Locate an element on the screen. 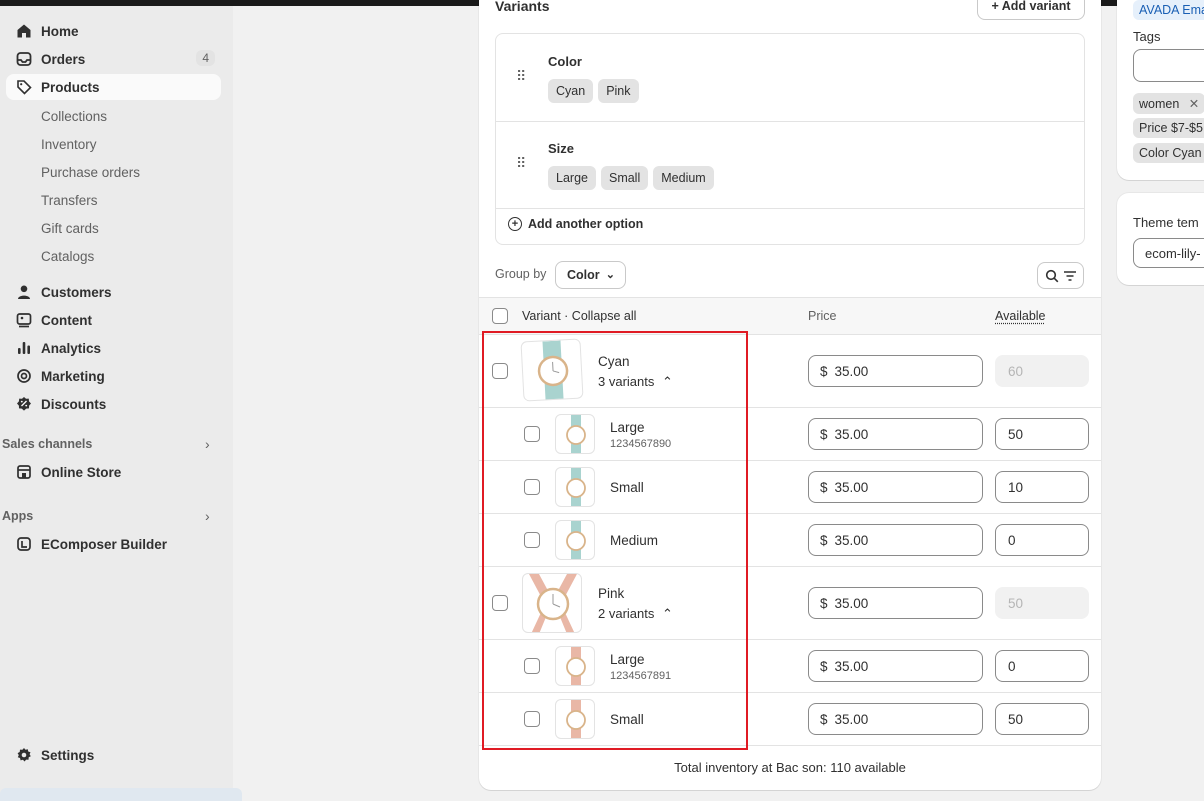 The image size is (1204, 801). option-value-chip: Small is located at coordinates (624, 178).